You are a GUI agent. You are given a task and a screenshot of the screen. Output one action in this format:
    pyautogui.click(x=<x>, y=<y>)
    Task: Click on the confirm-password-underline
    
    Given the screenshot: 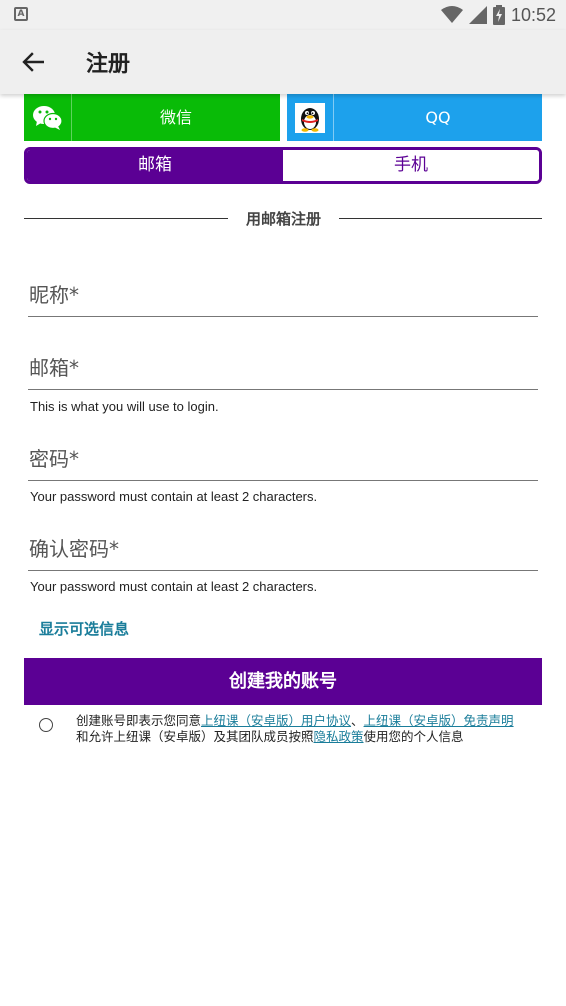 What is the action you would take?
    pyautogui.click(x=283, y=570)
    